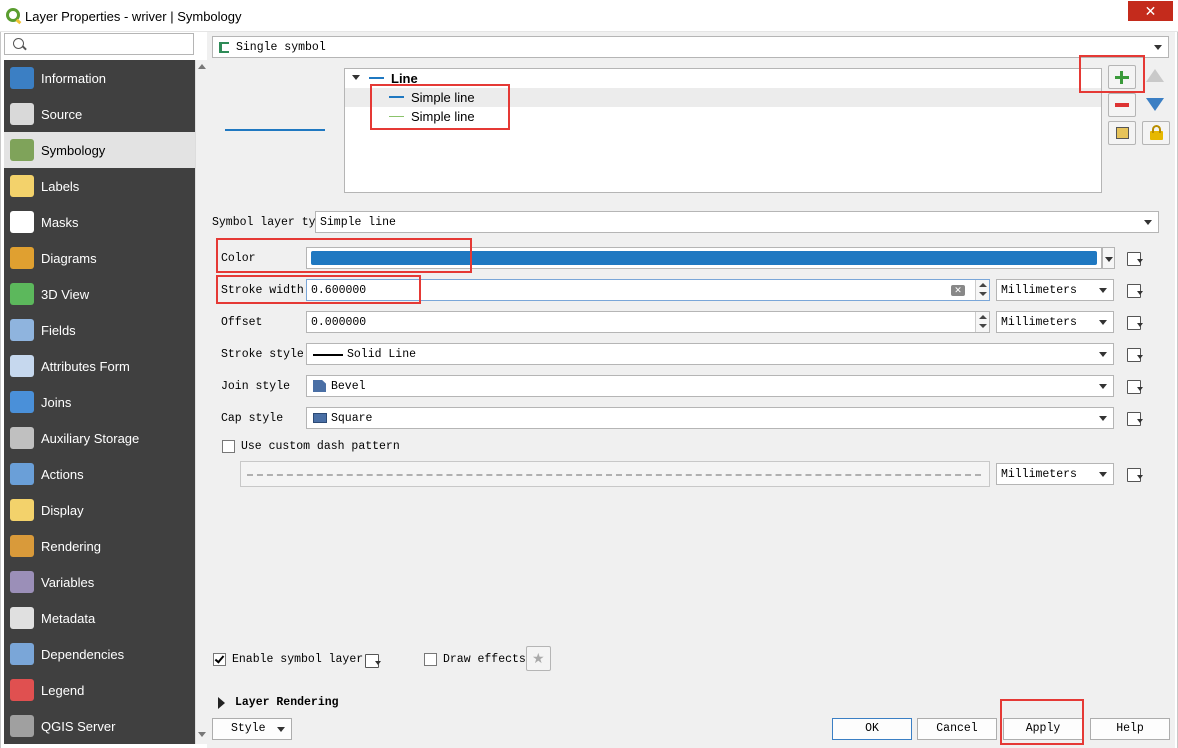  I want to click on source-icon, so click(22, 114).